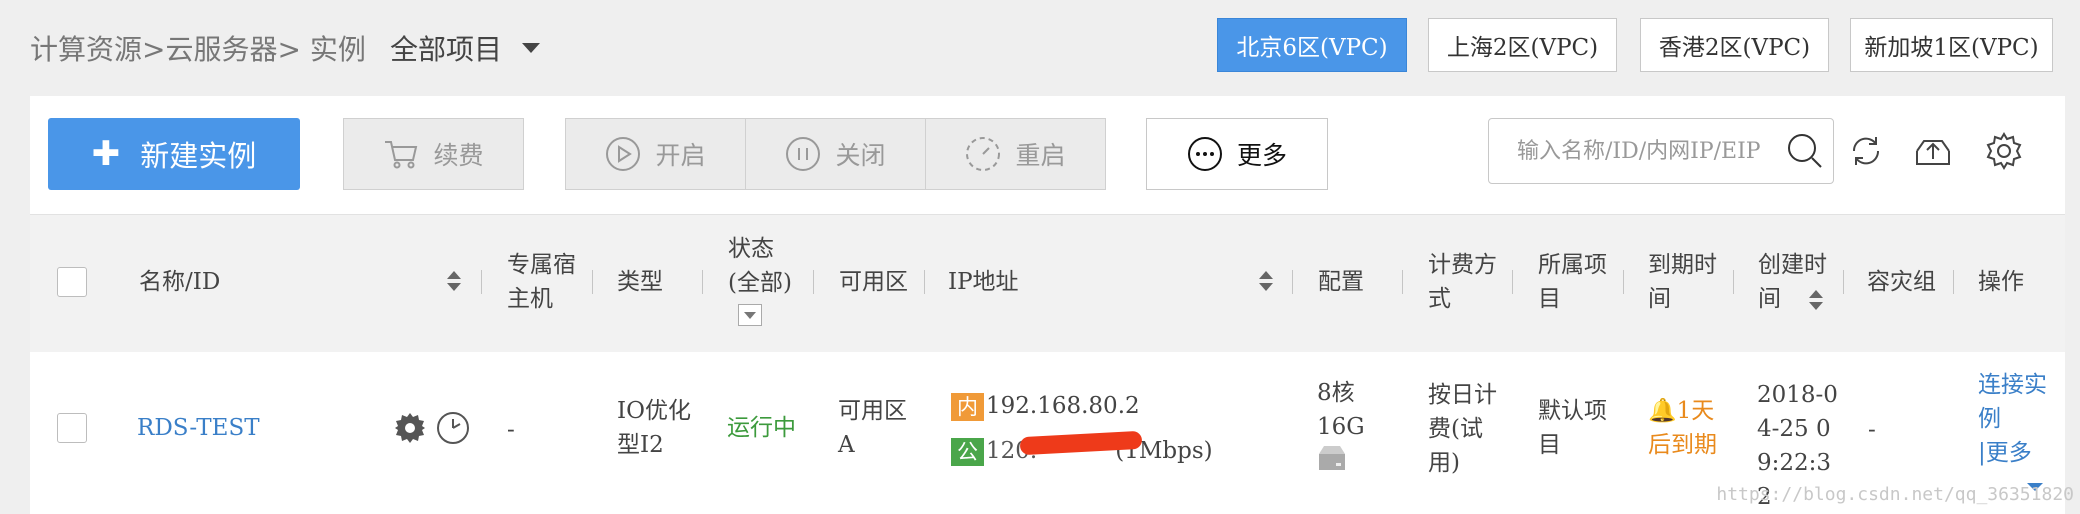 This screenshot has width=2080, height=514. I want to click on public-ip-tag: 公, so click(967, 452).